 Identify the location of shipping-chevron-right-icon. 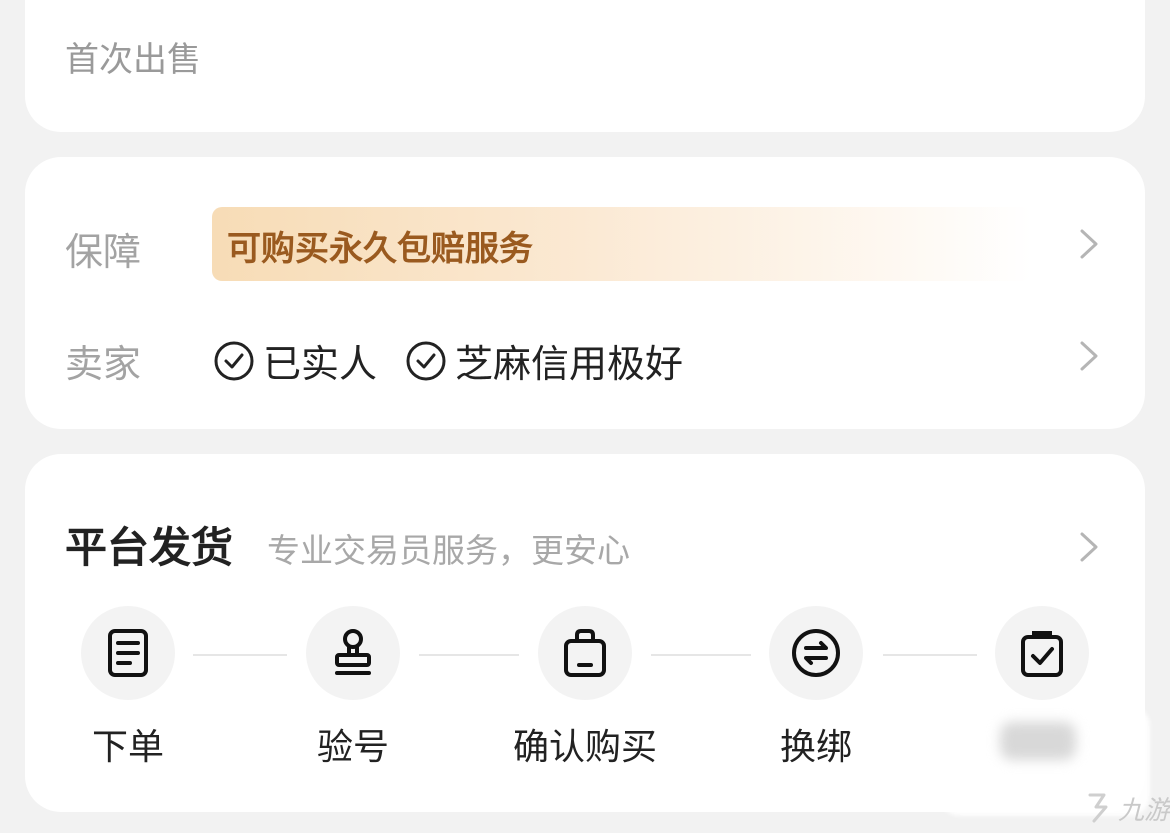
(1089, 547).